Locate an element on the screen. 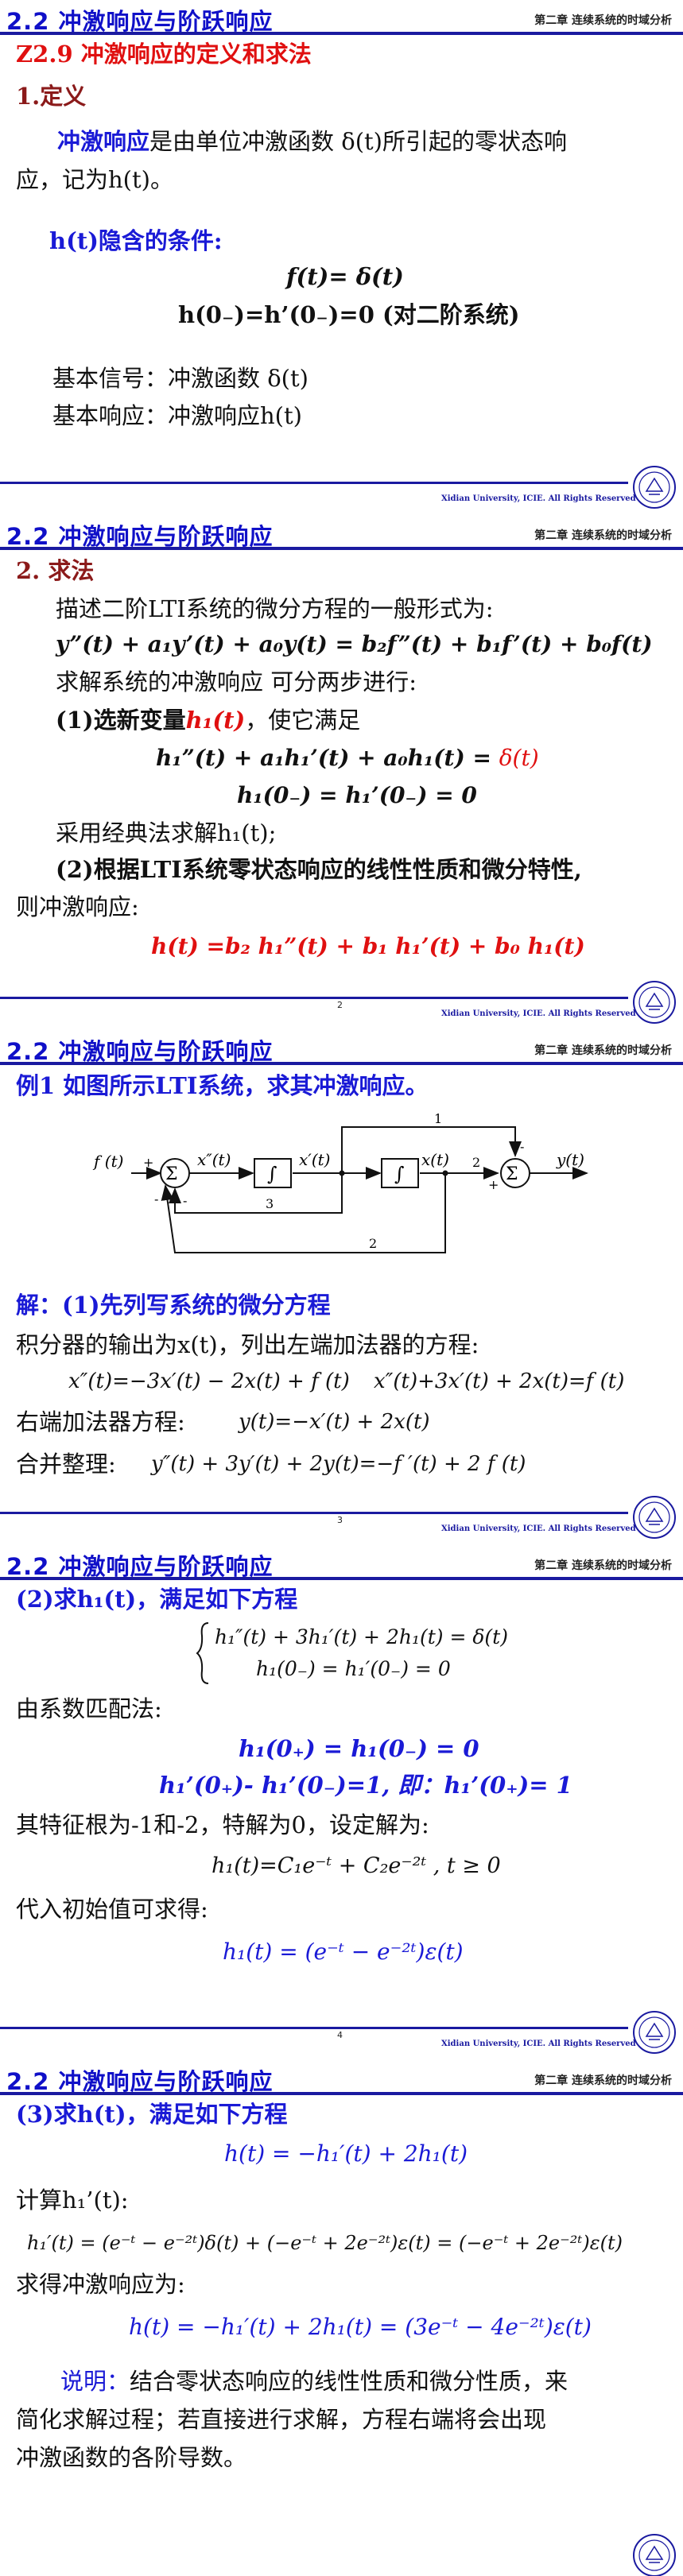 Image resolution: width=683 pixels, height=2576 pixels. step-1-line: (1)选新变量h₁(t)，使它满足 is located at coordinates (208, 720).